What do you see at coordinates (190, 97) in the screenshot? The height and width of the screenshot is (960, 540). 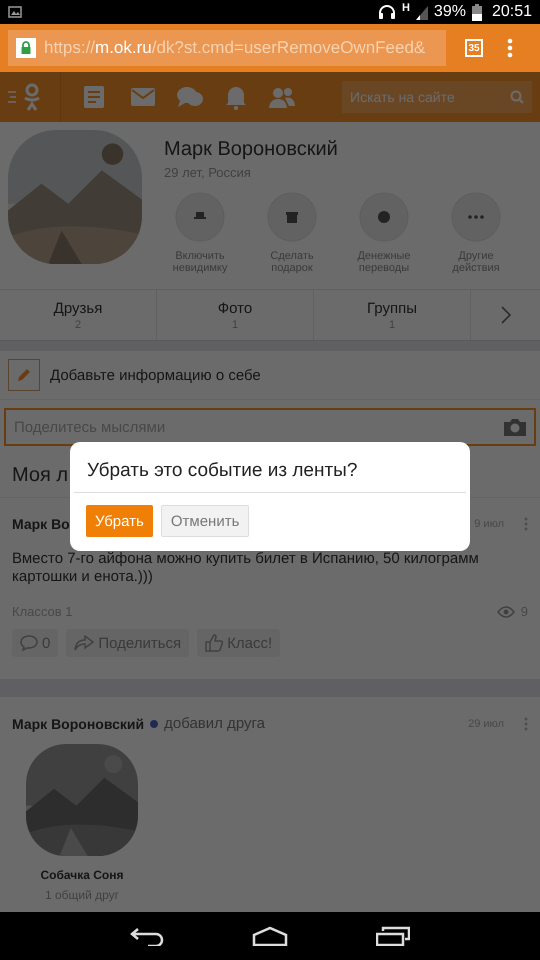 I see `chat-icon` at bounding box center [190, 97].